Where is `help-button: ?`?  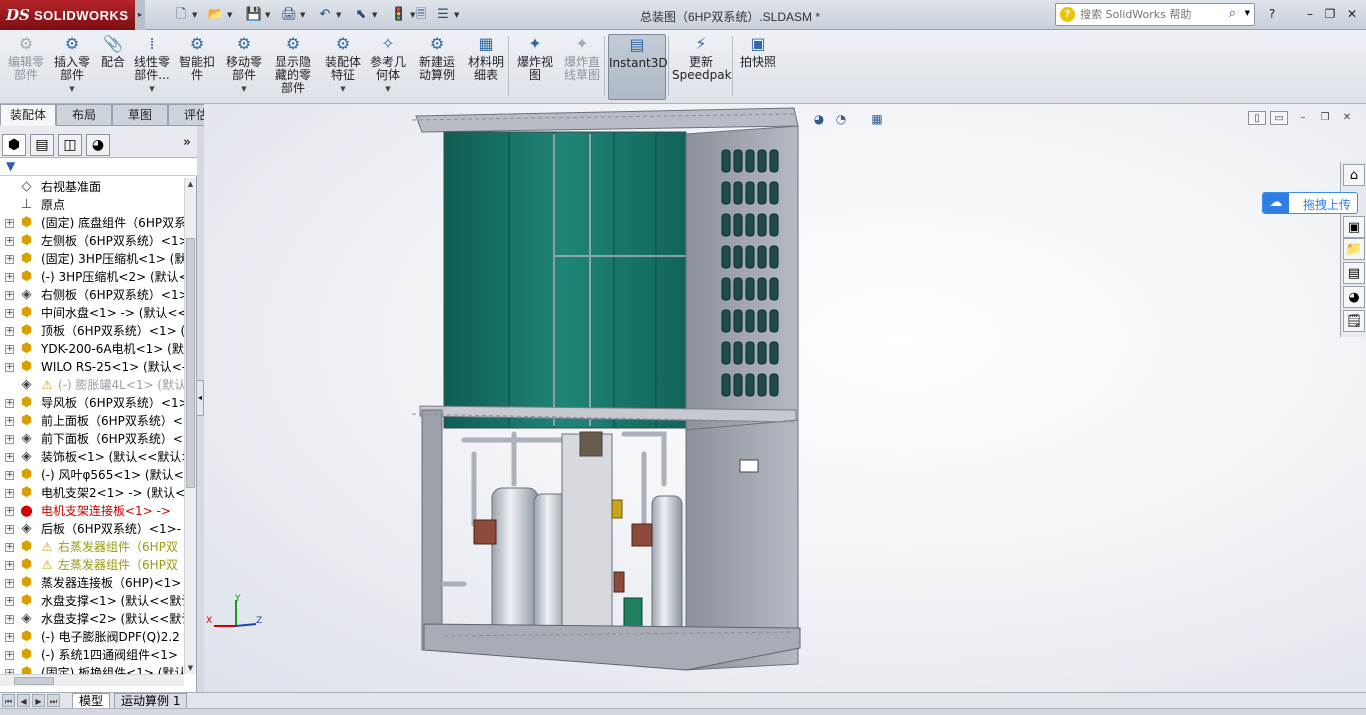 help-button: ? is located at coordinates (1272, 14).